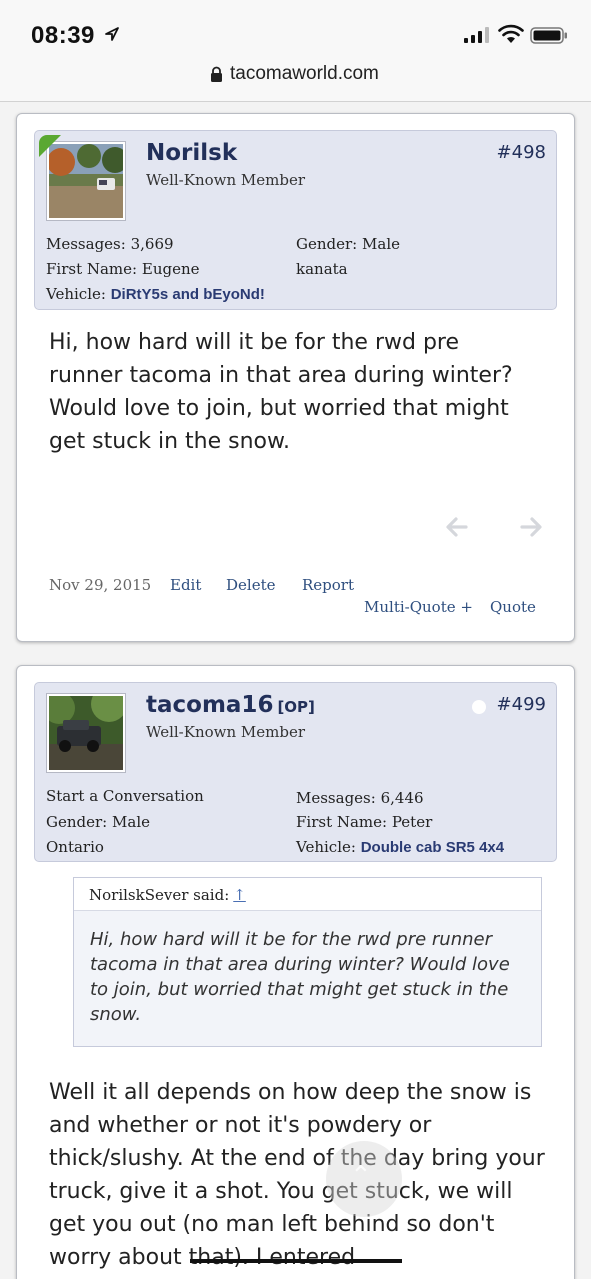  I want to click on info-location: kanata, so click(322, 269).